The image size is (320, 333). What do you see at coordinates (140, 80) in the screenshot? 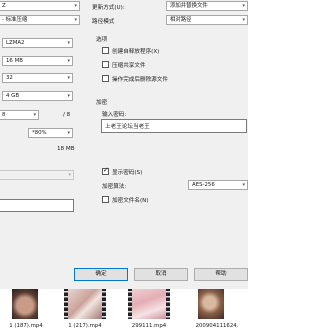
I see `delete-after-label: 操作完成后删除源文件` at bounding box center [140, 80].